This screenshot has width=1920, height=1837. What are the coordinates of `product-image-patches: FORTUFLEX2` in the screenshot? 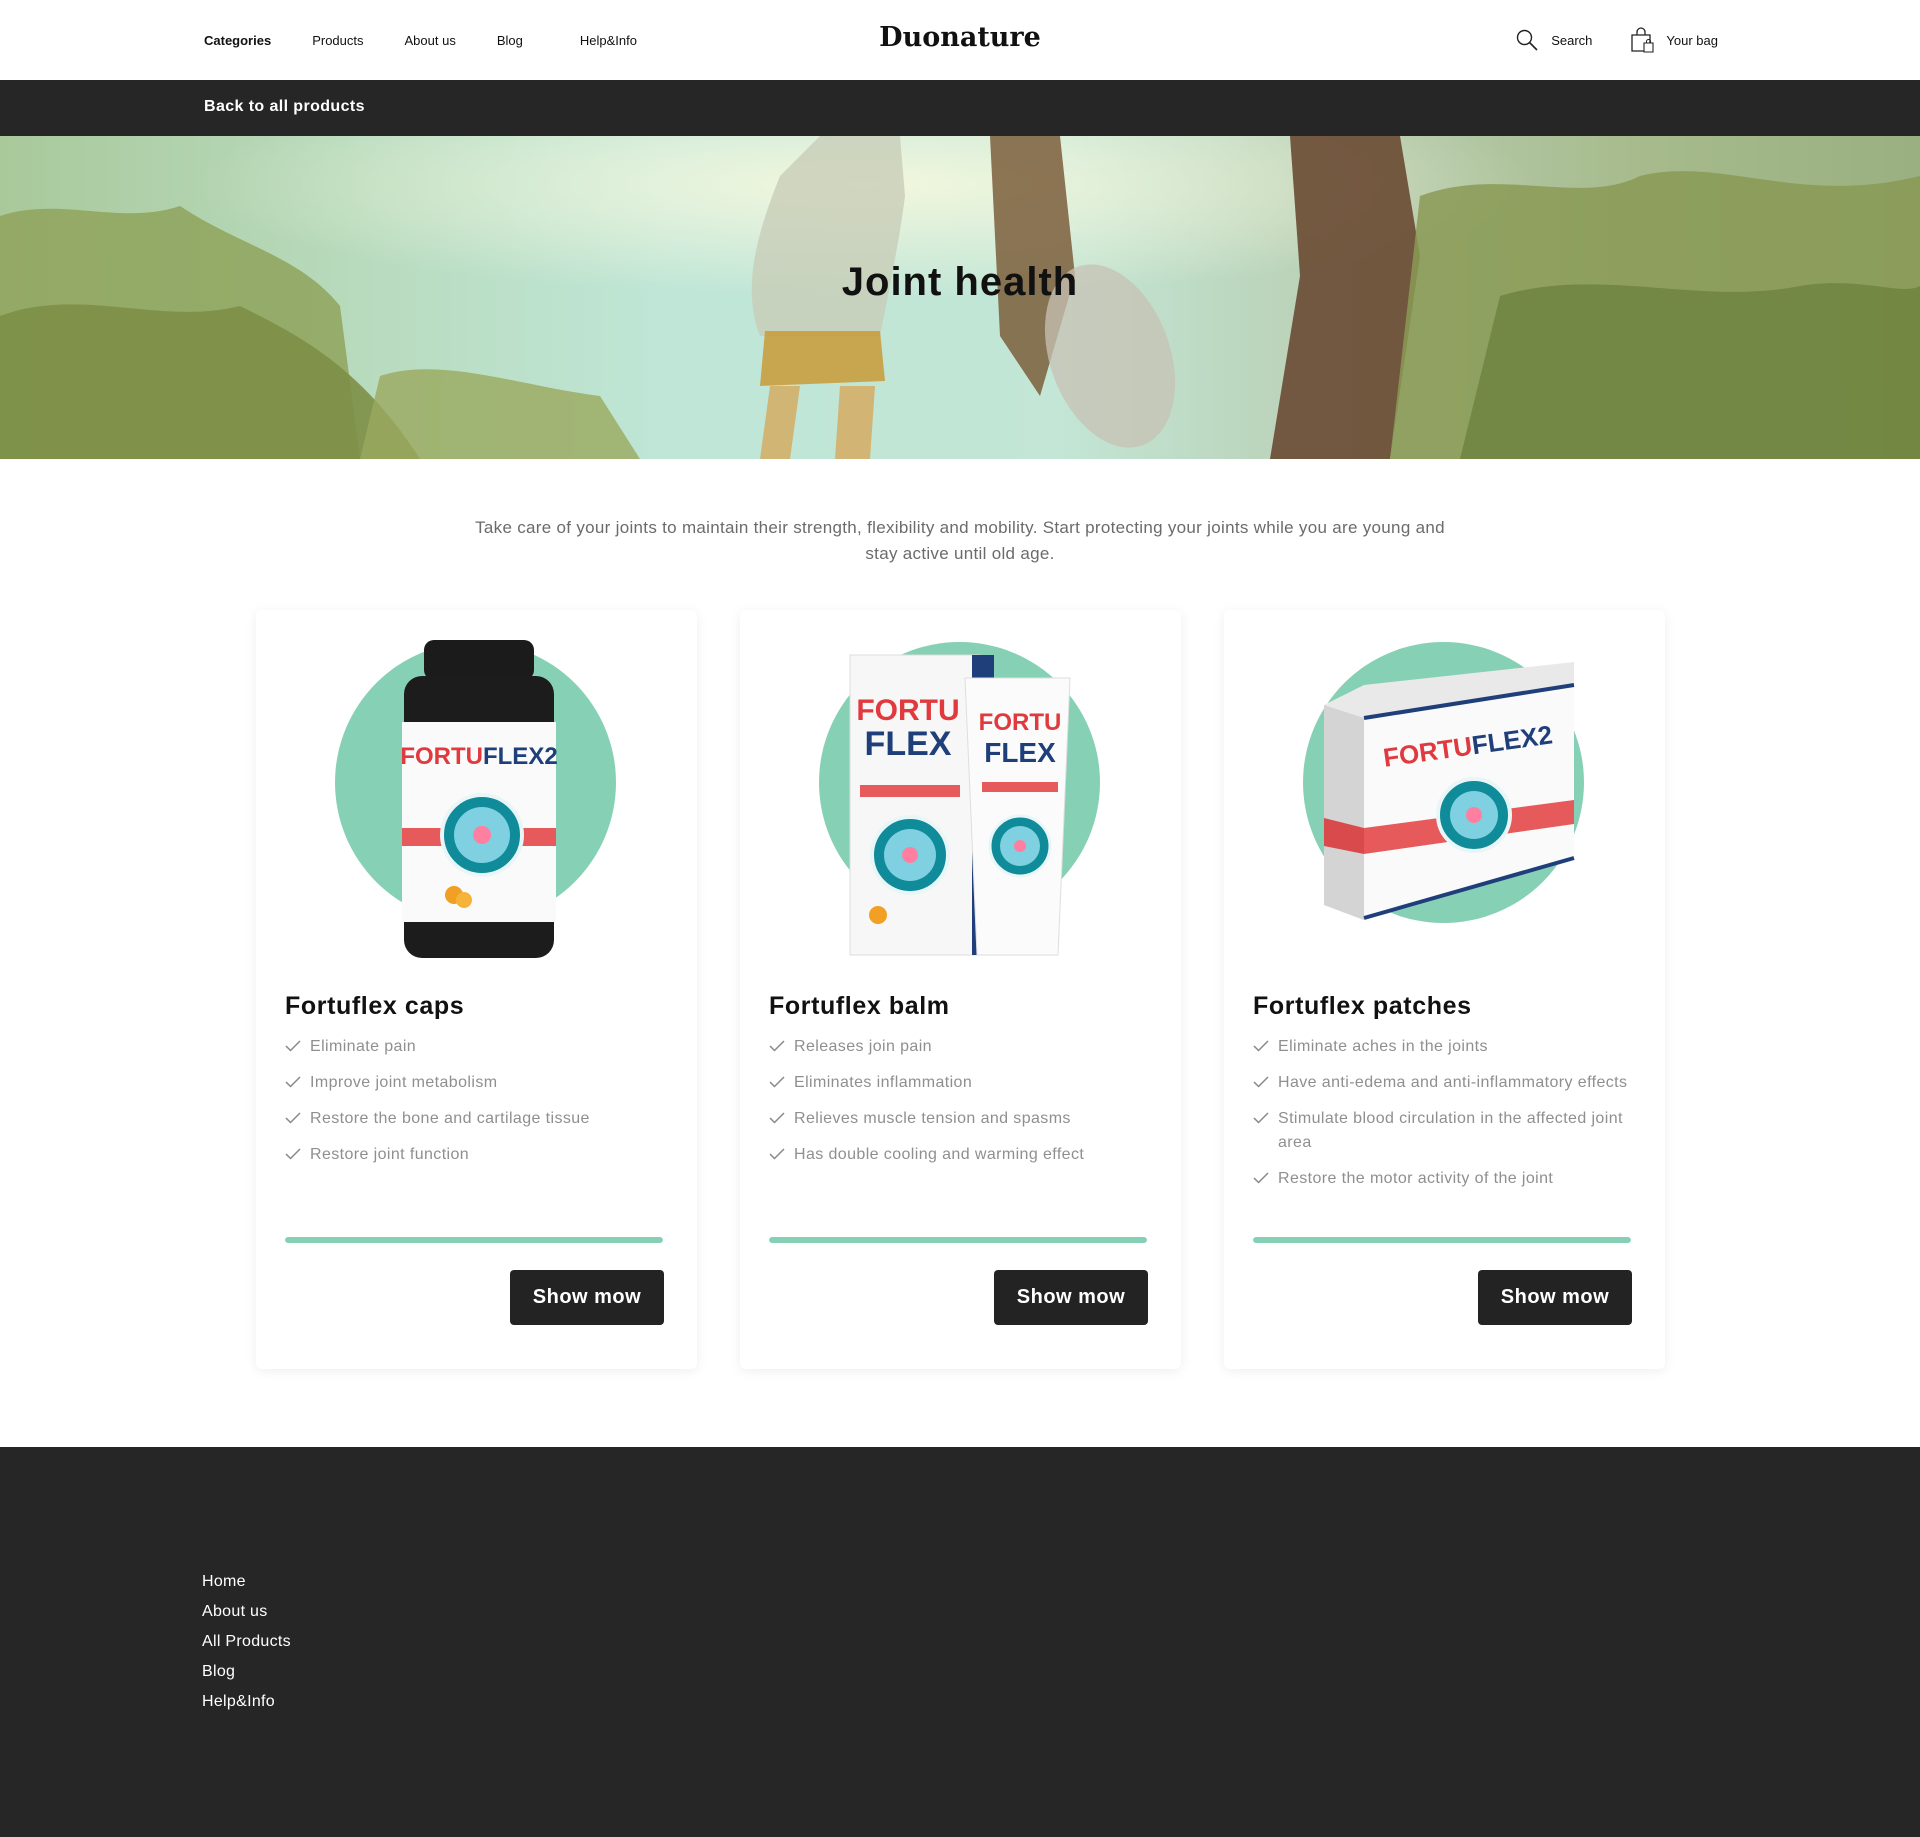 It's located at (1449, 791).